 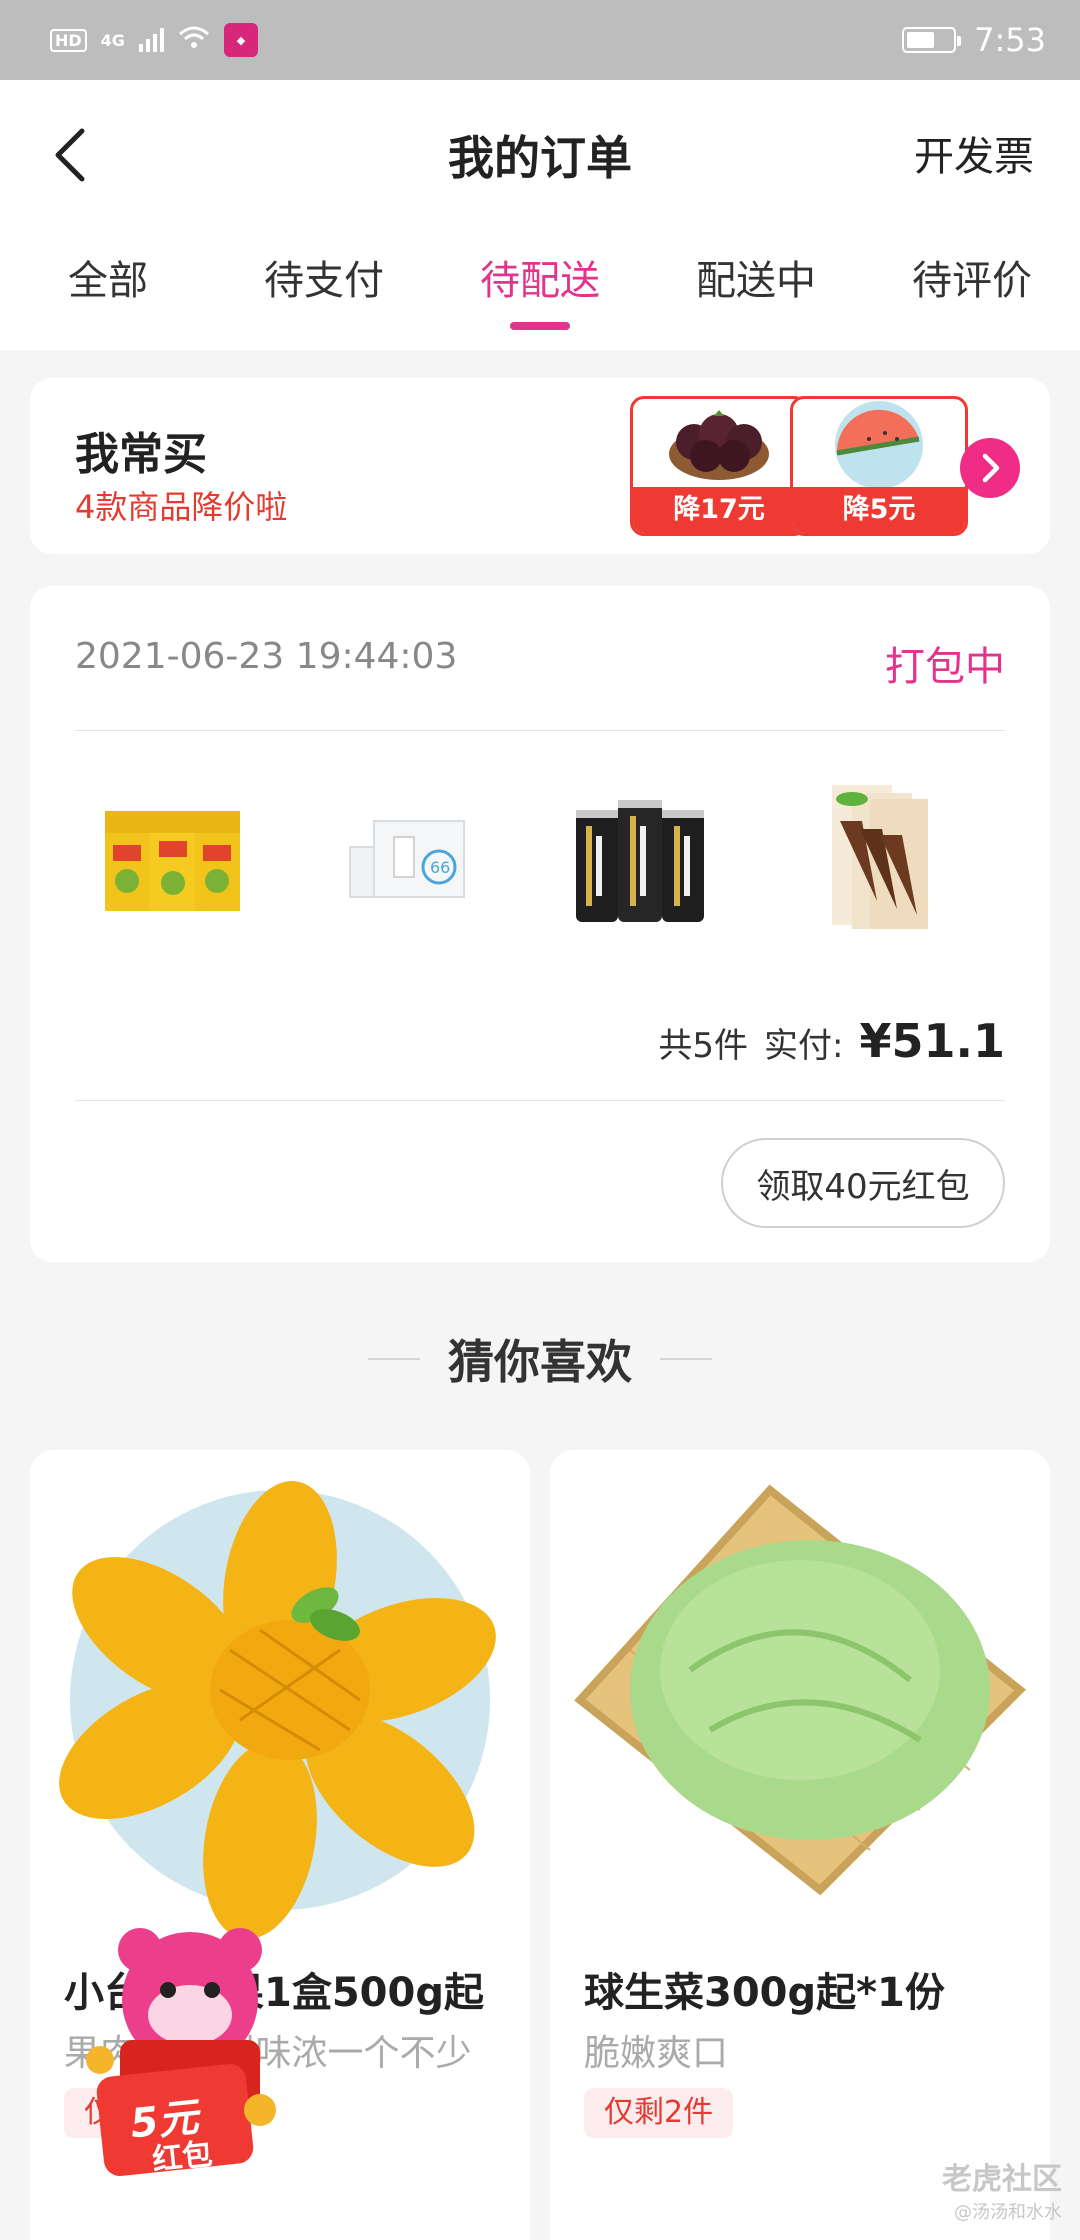 I want to click on battery-icon, so click(x=932, y=40).